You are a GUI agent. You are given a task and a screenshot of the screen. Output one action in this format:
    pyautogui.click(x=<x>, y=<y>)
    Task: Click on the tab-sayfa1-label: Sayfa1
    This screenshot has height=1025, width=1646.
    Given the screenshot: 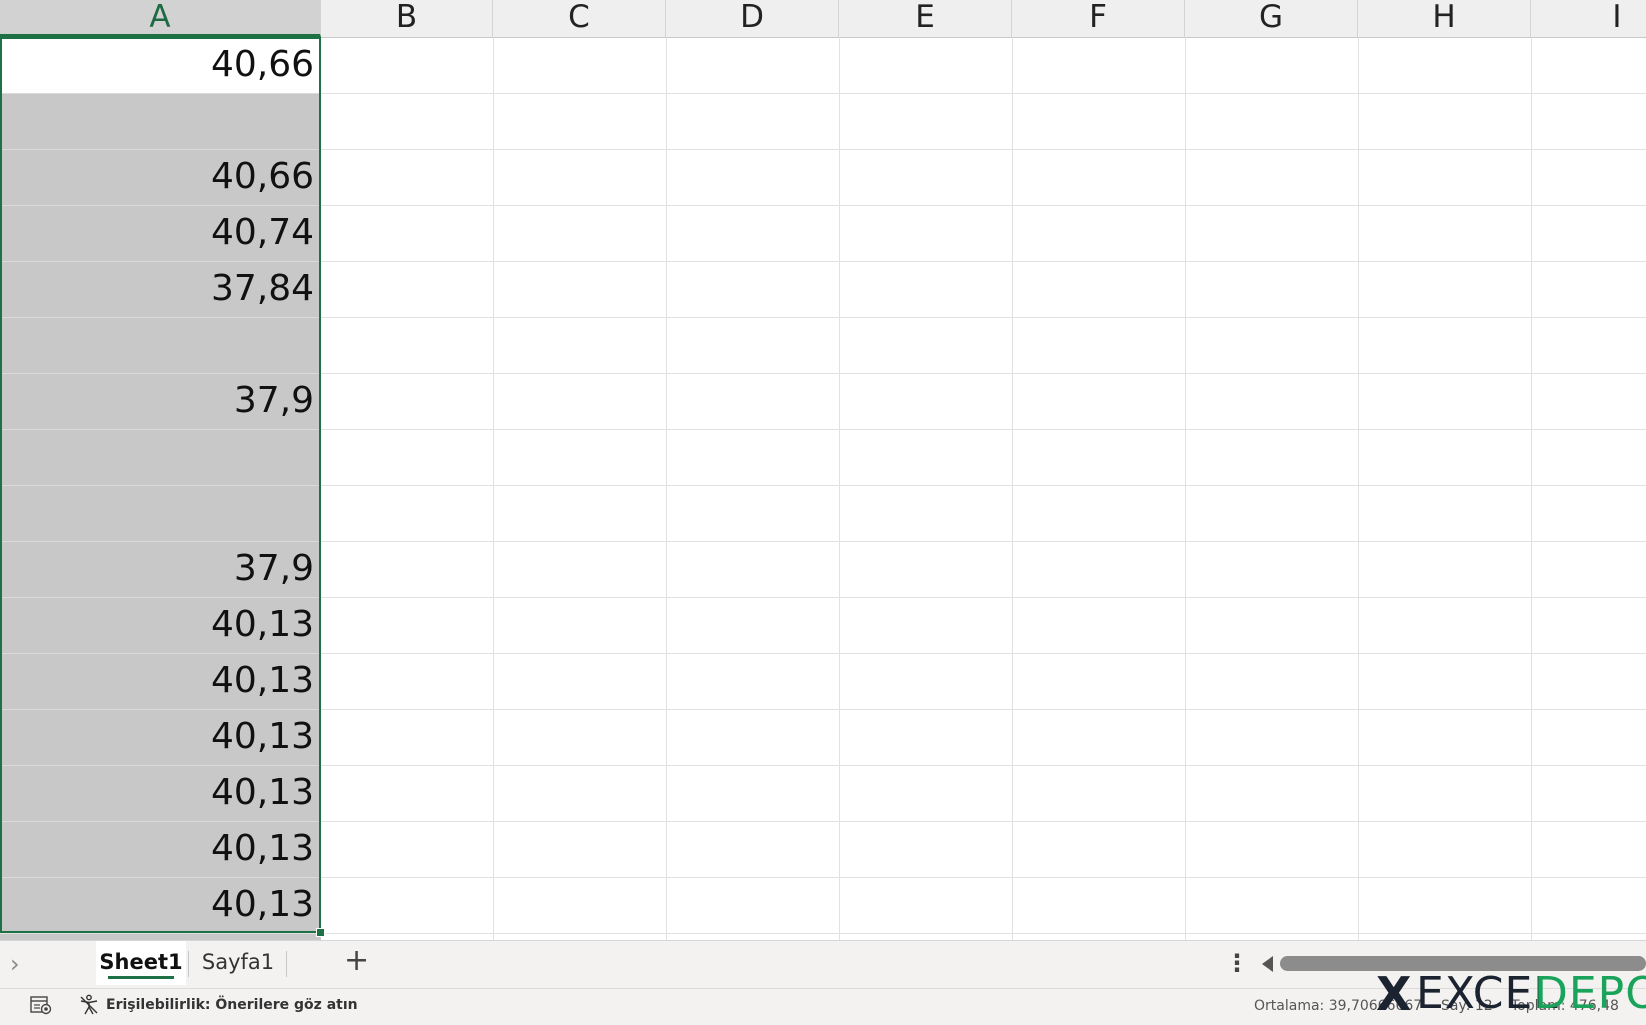 What is the action you would take?
    pyautogui.click(x=238, y=962)
    